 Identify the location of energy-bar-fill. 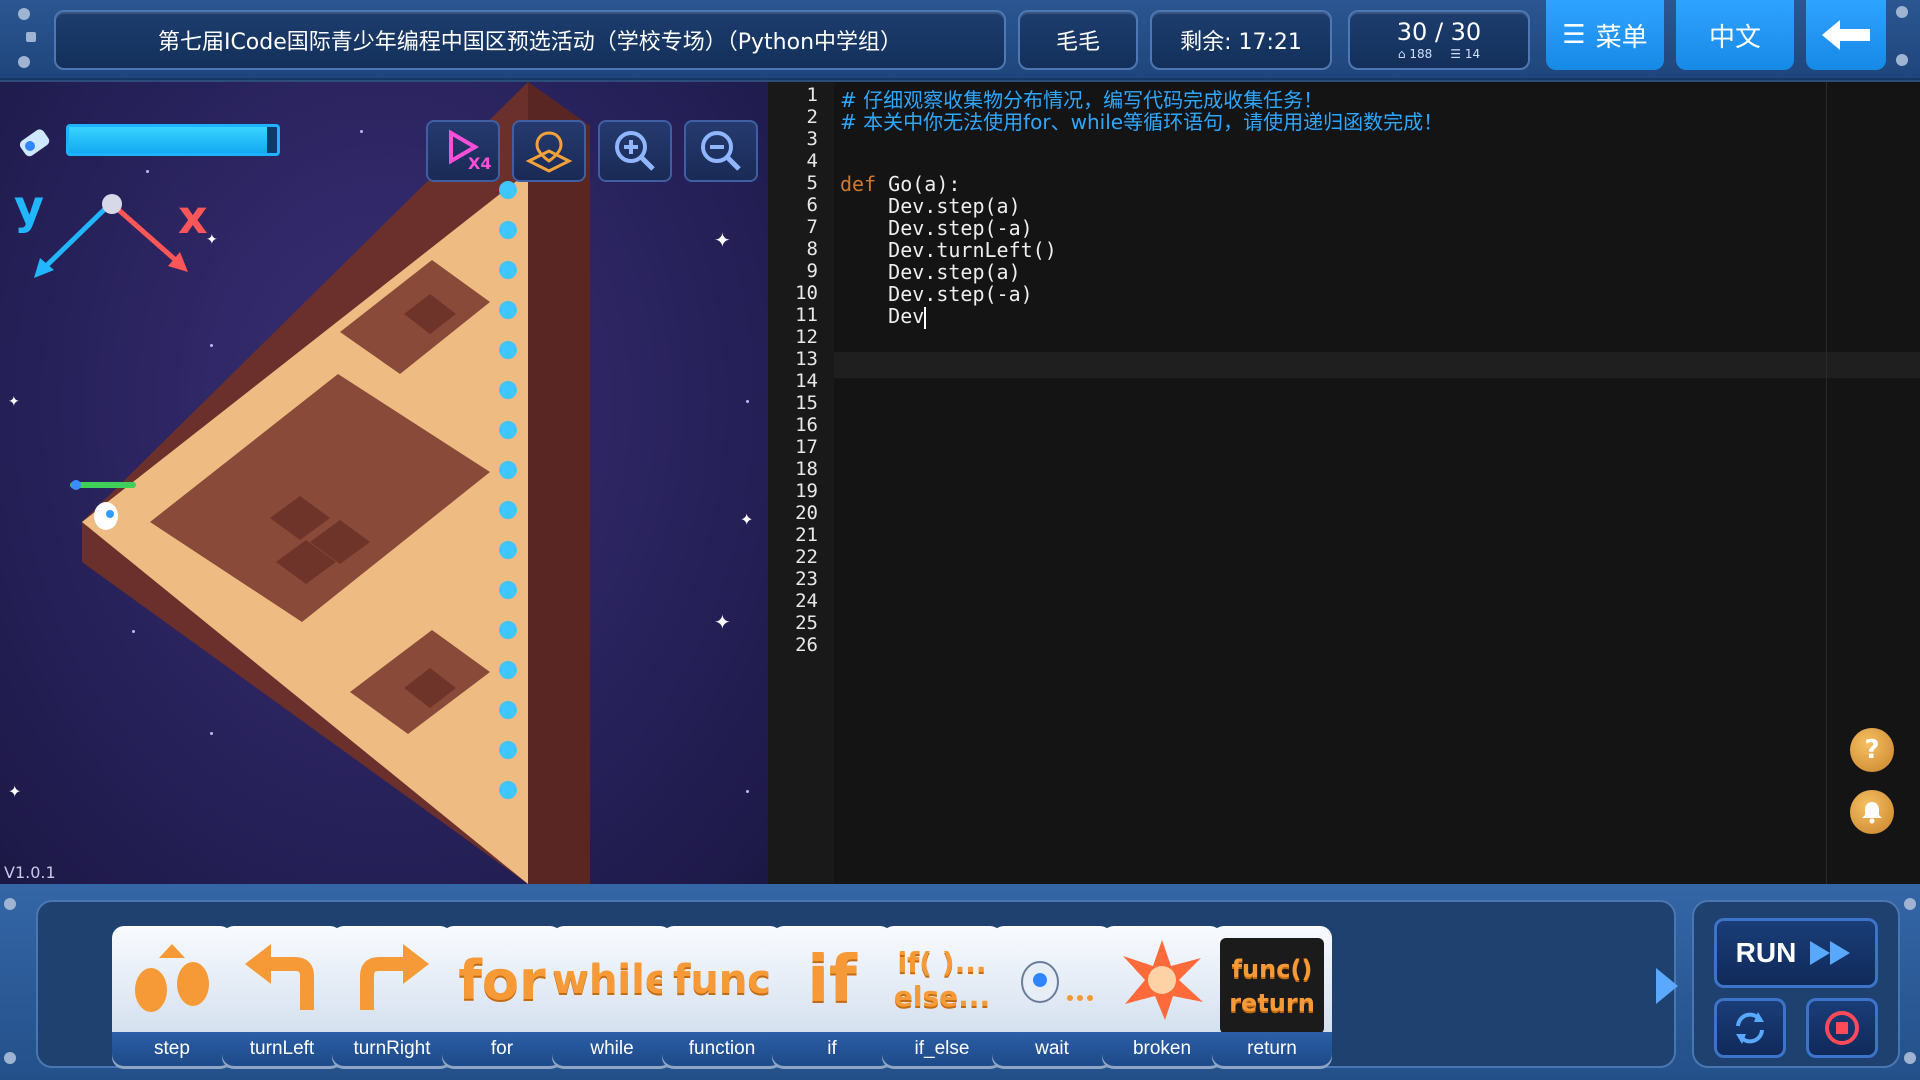
(168, 140).